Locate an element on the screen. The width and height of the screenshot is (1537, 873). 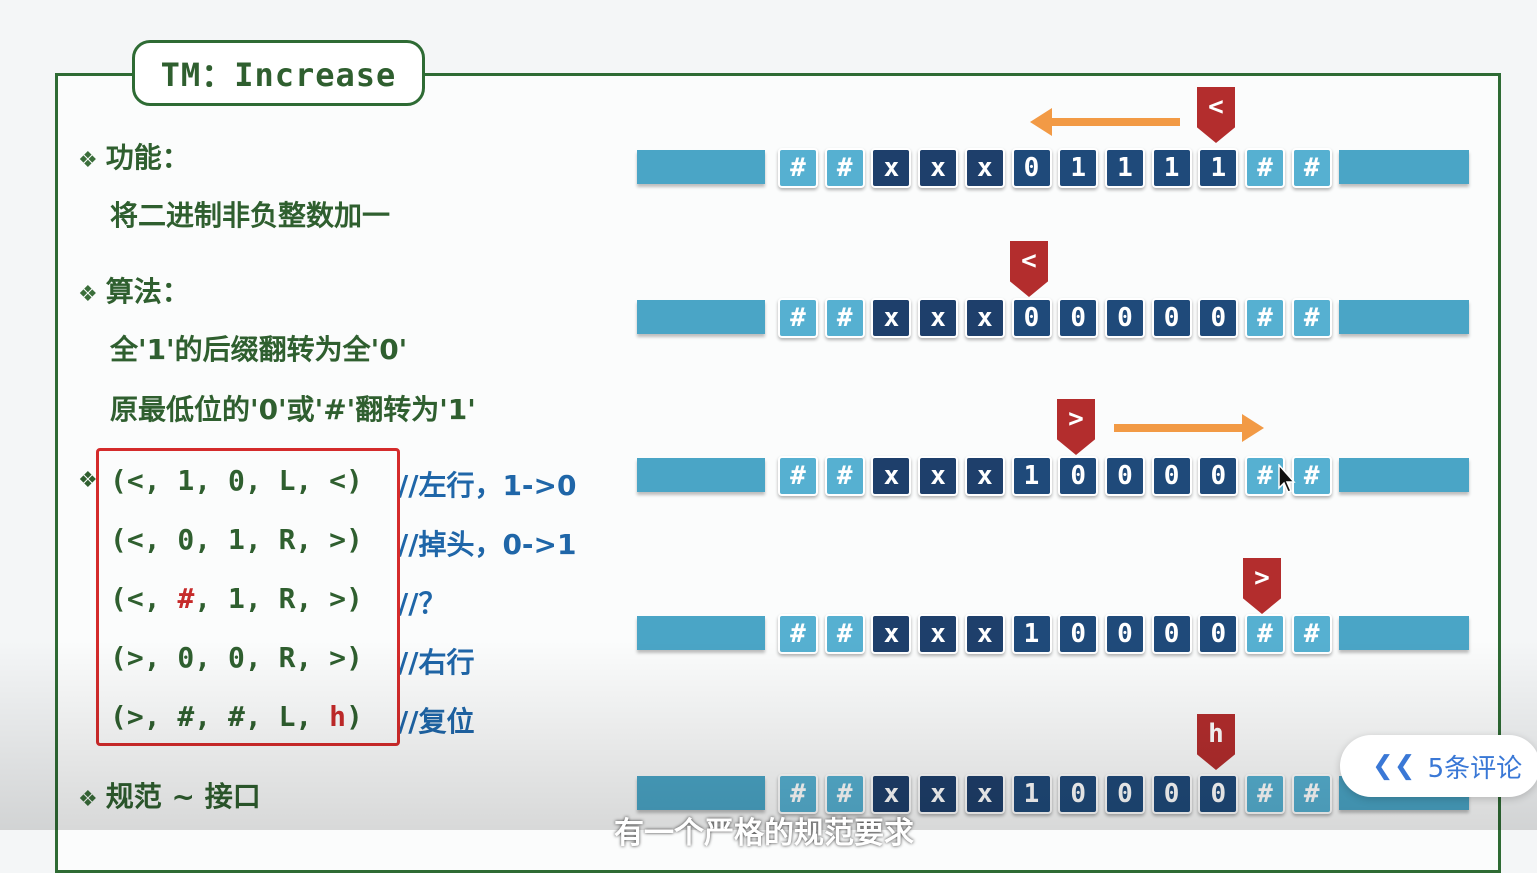
comments-button: ❮❮ 5条评论 is located at coordinates (1438, 766).